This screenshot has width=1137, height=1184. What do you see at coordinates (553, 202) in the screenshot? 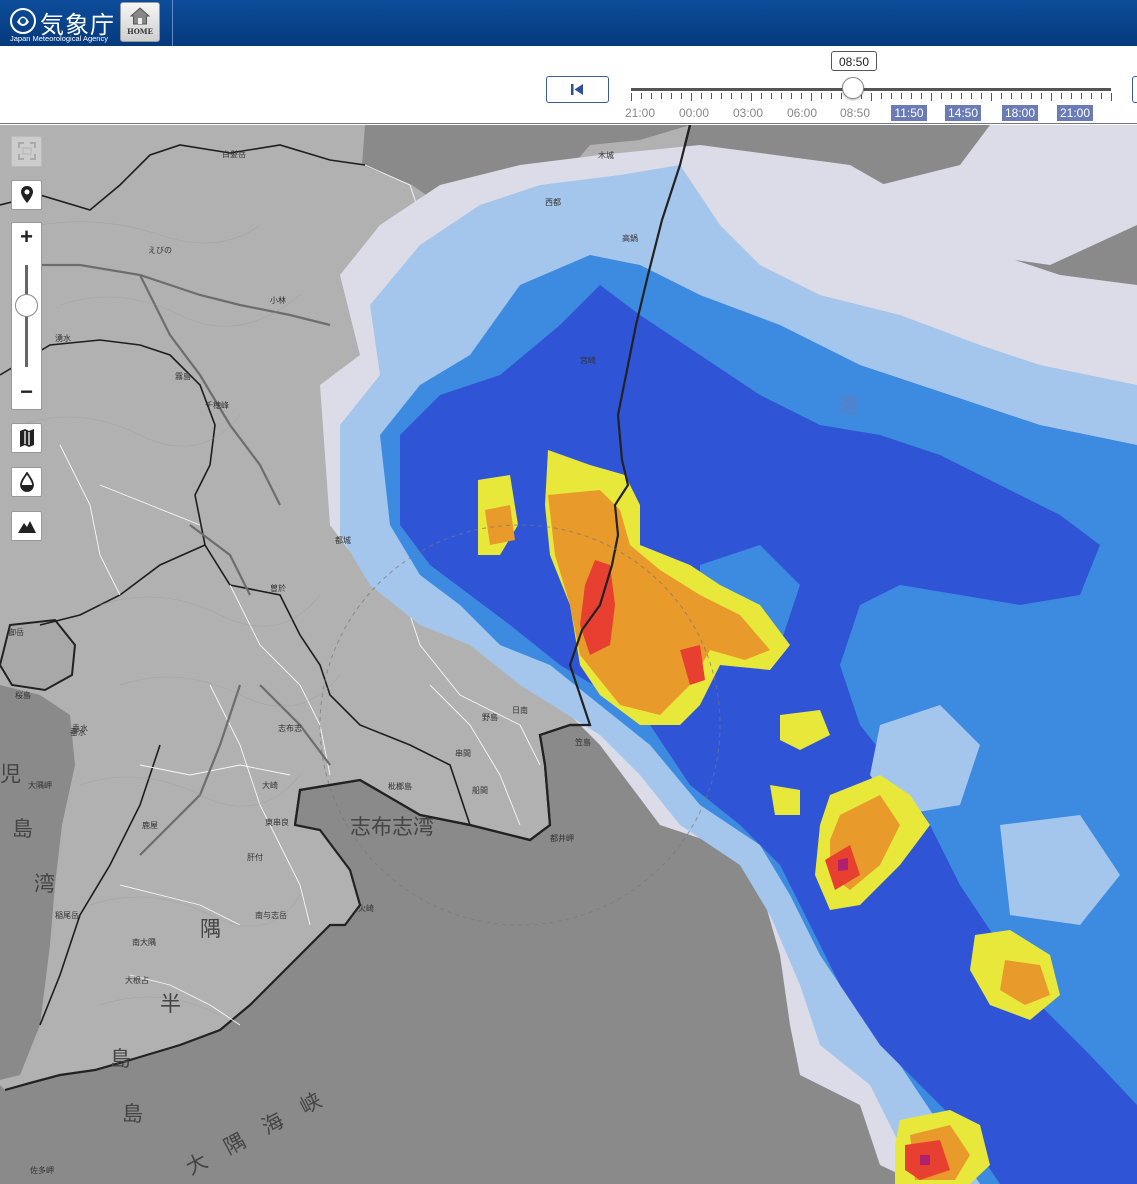
I see `place-label: 西都` at bounding box center [553, 202].